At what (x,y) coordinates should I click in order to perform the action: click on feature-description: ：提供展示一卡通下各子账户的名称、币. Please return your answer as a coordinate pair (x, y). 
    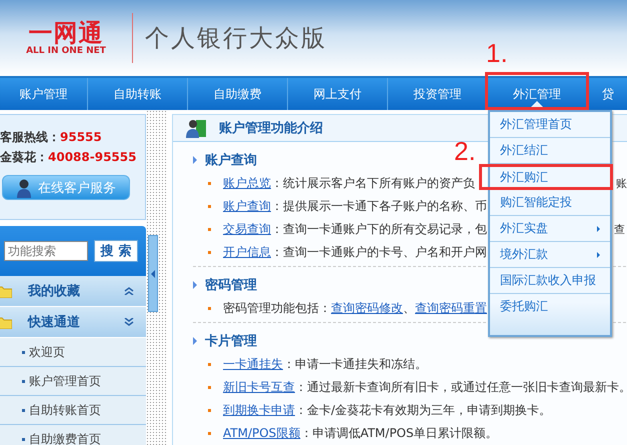
    Looking at the image, I should click on (379, 206).